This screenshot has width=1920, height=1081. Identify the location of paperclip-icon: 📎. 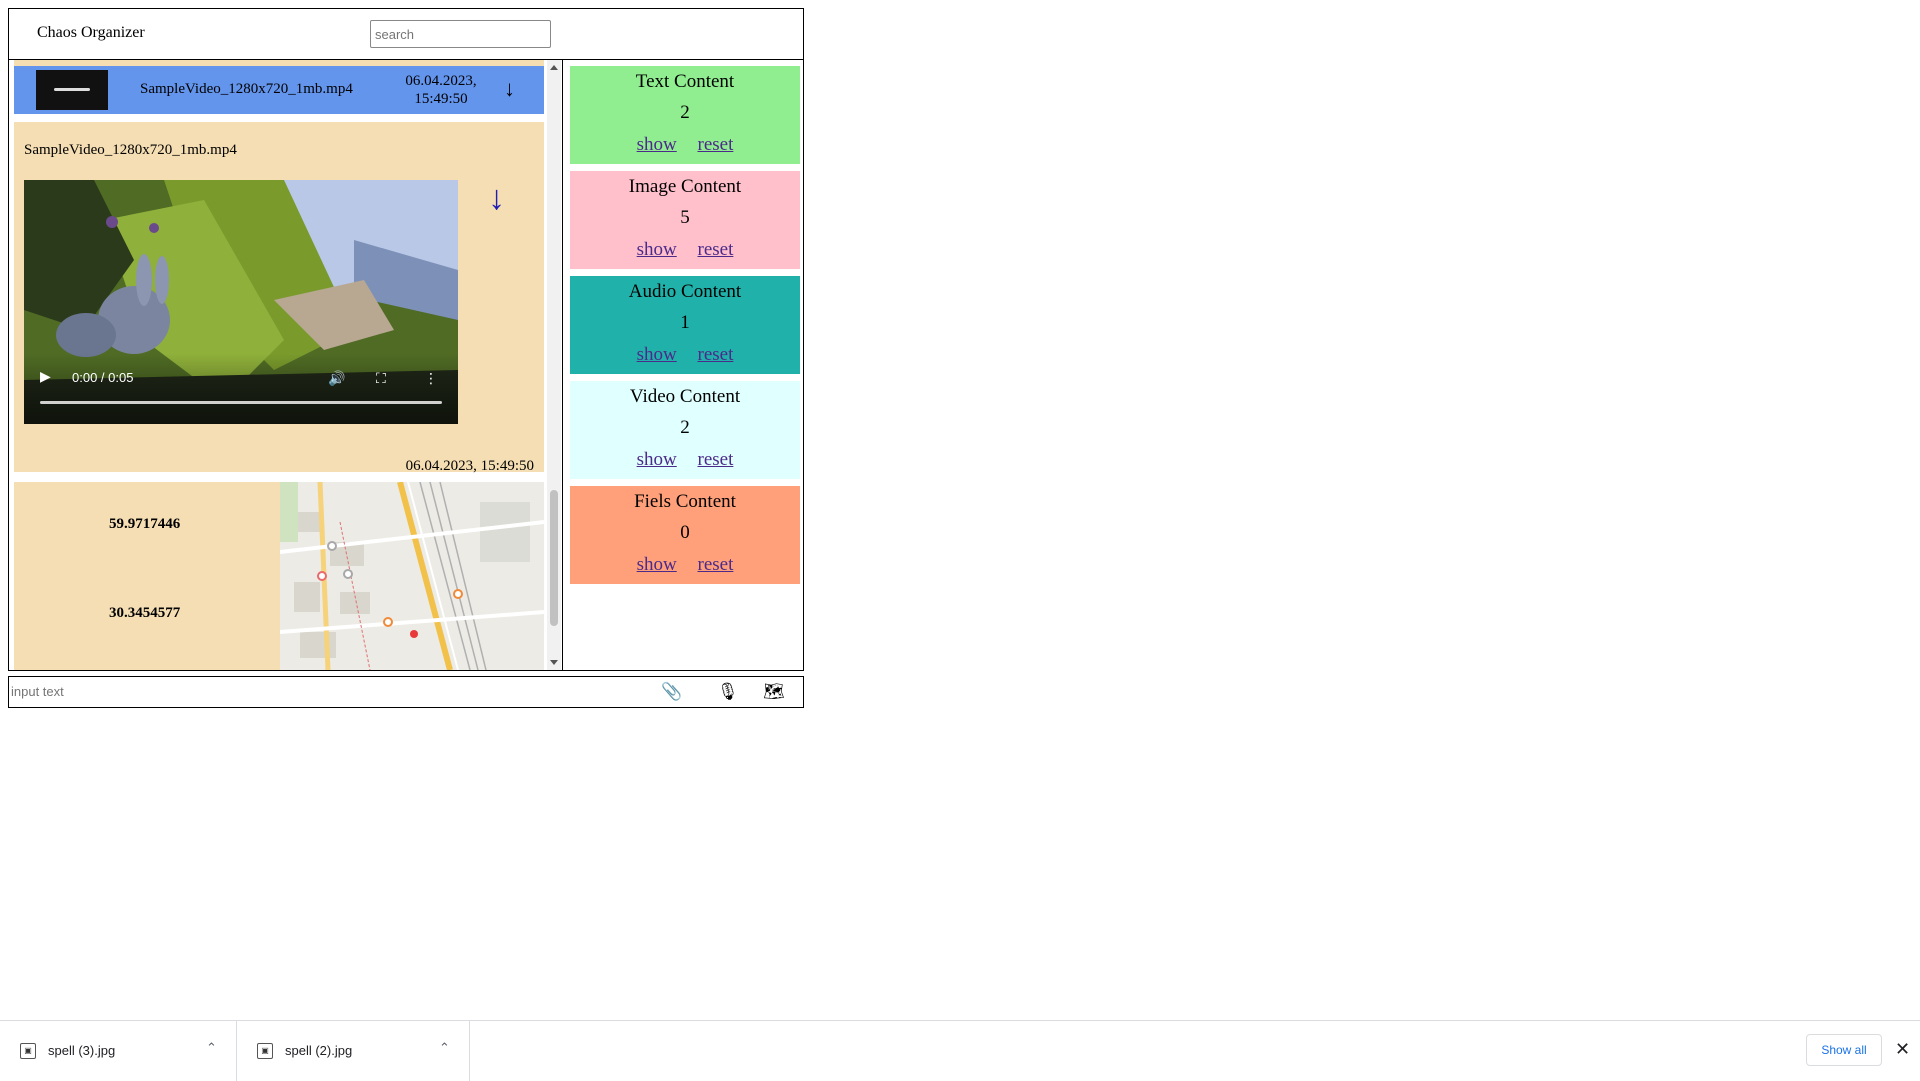
(671, 692).